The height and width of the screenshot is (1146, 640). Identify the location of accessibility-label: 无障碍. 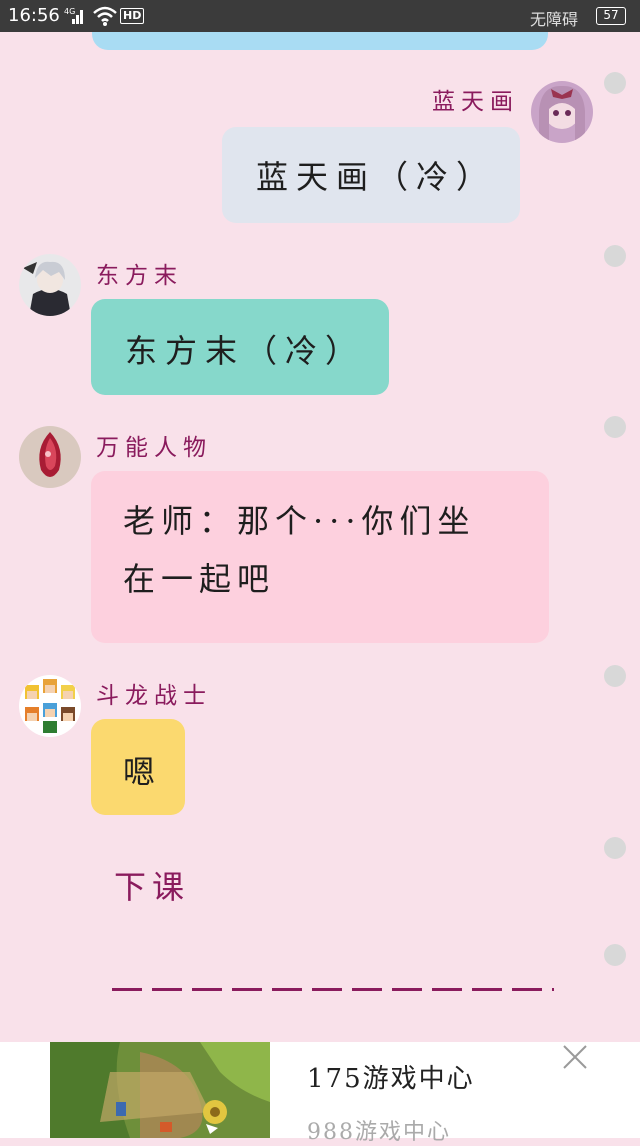
(554, 19).